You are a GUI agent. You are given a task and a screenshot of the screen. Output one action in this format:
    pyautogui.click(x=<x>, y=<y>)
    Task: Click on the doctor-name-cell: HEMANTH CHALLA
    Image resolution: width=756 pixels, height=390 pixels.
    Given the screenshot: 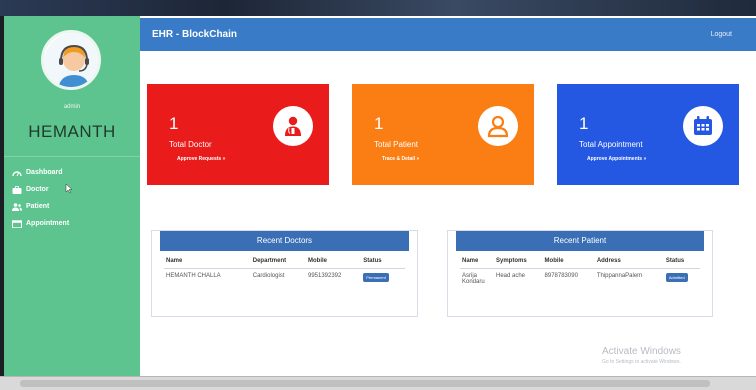 What is the action you would take?
    pyautogui.click(x=193, y=276)
    